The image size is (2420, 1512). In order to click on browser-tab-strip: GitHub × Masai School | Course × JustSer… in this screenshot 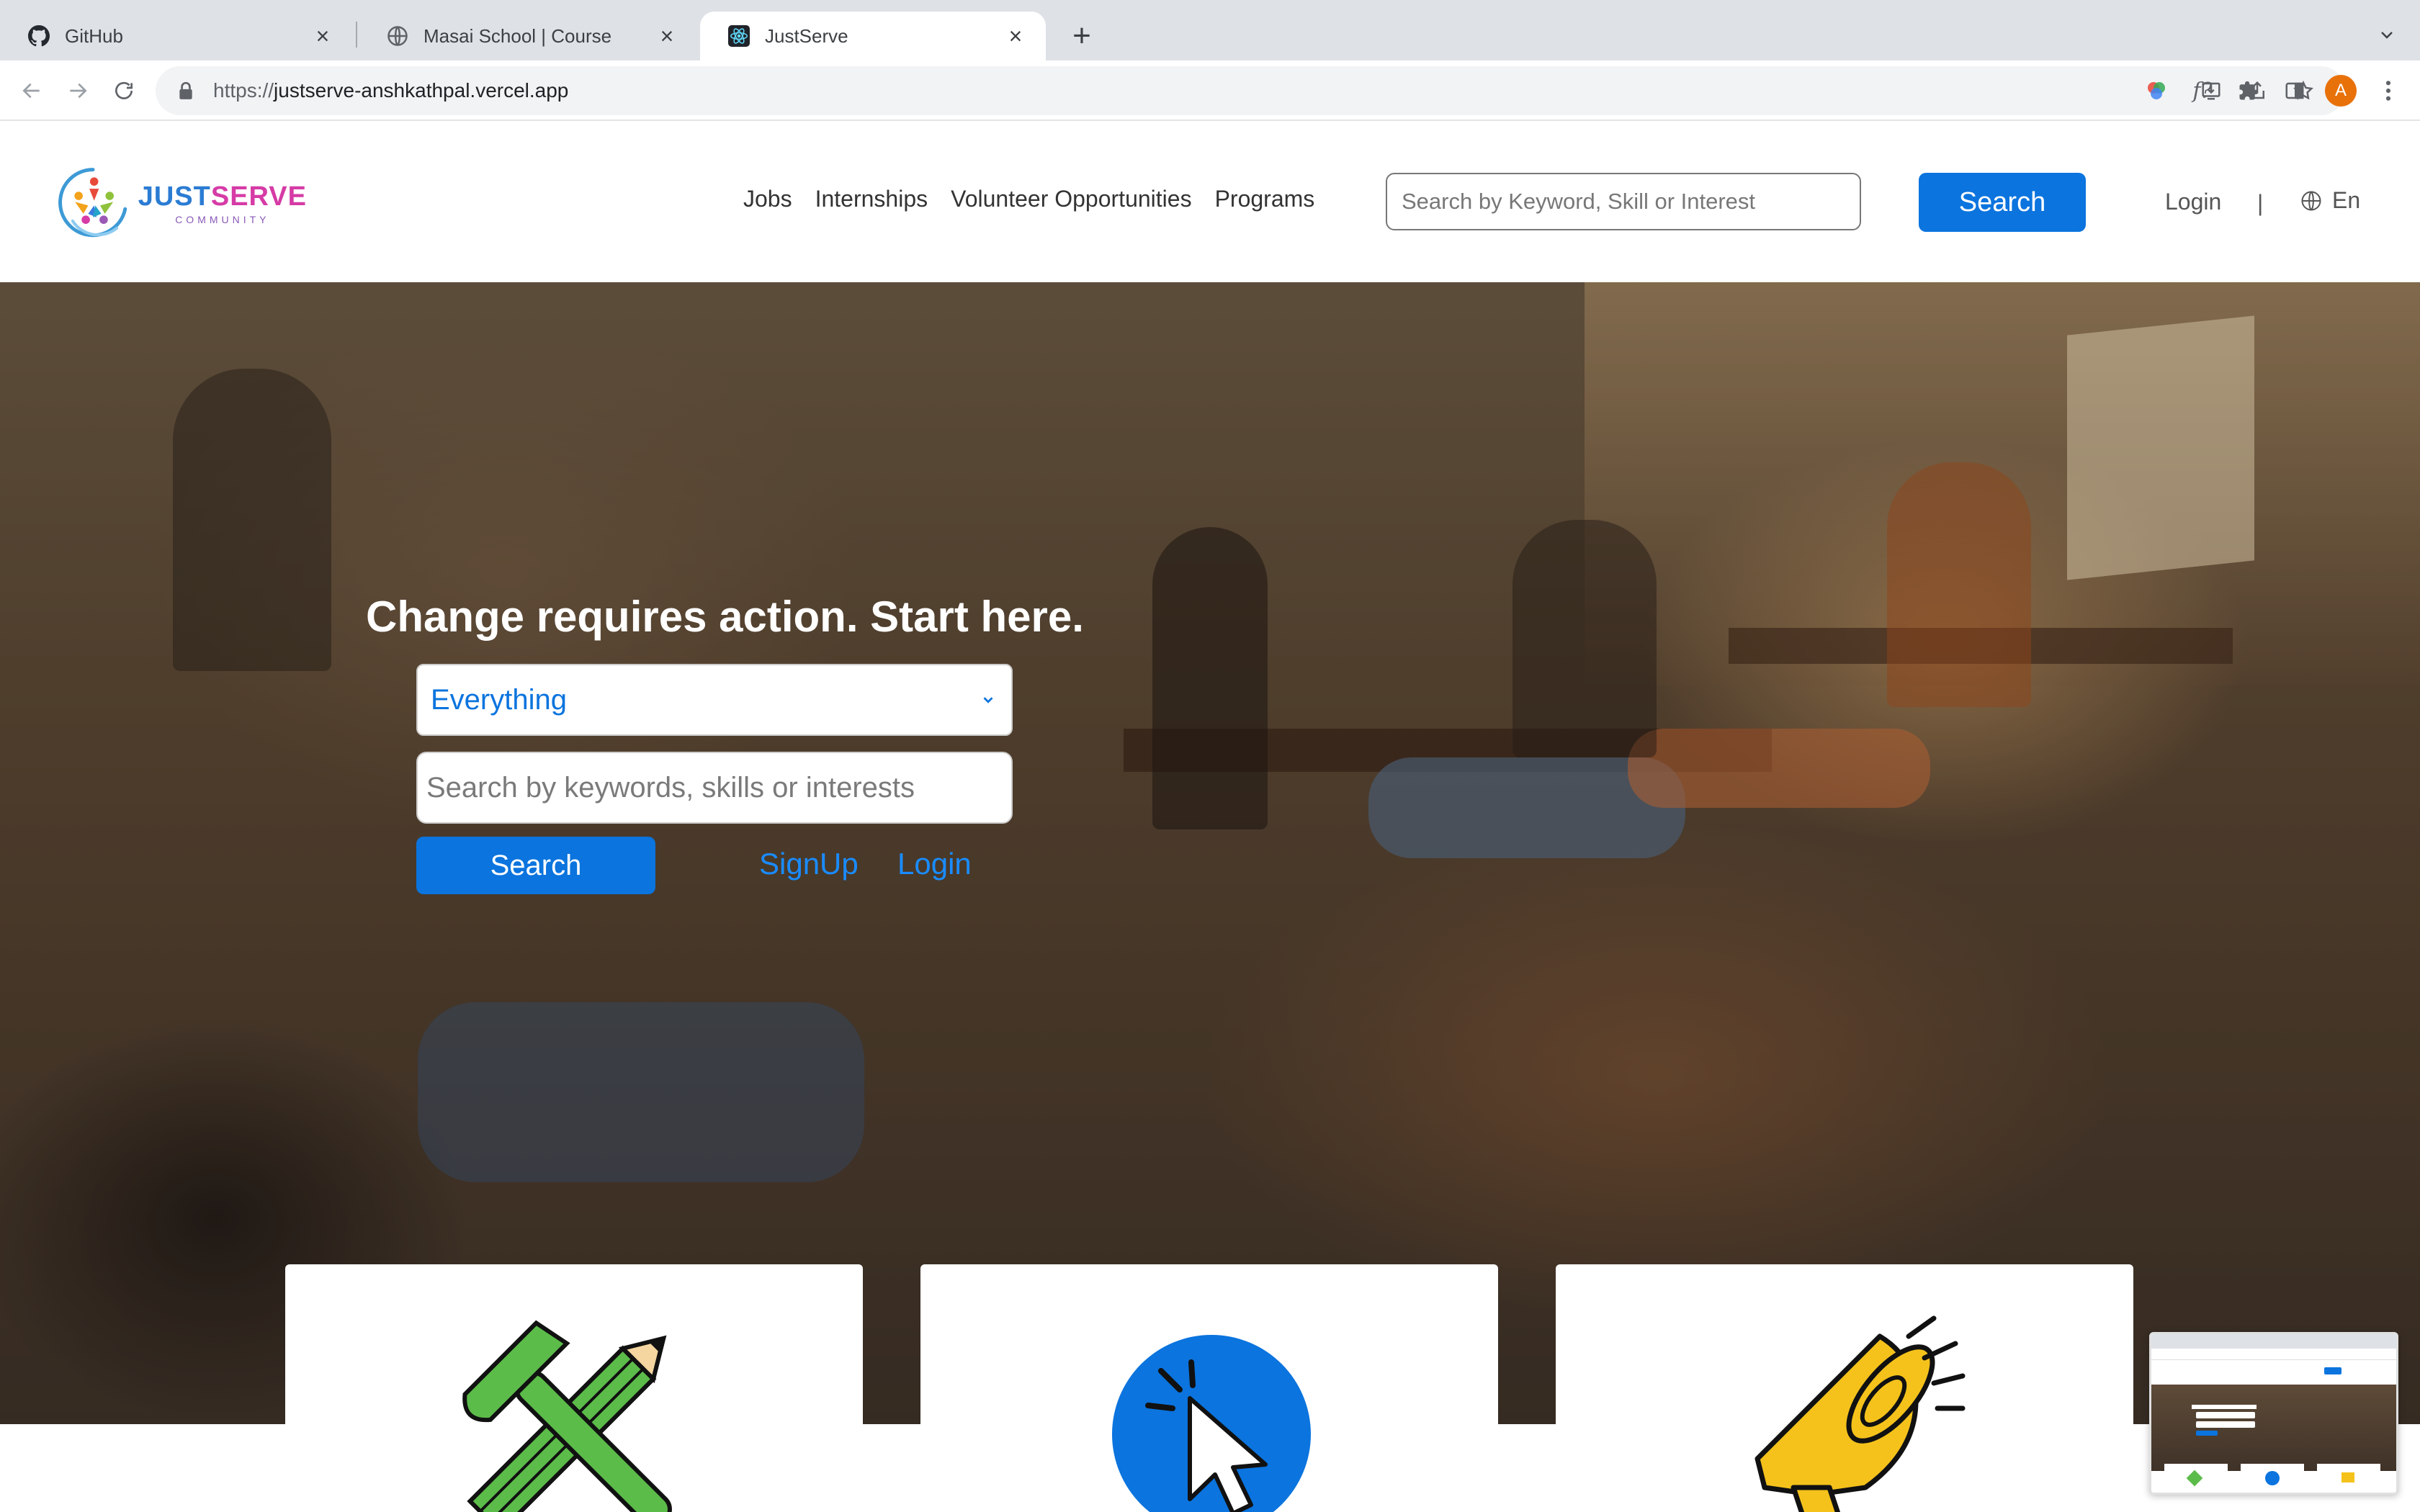, I will do `click(1210, 30)`.